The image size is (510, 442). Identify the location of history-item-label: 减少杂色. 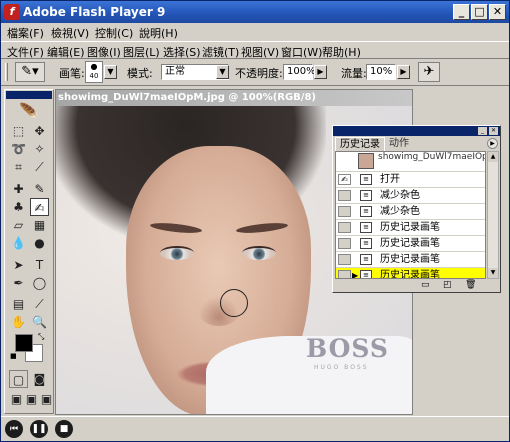
(400, 195).